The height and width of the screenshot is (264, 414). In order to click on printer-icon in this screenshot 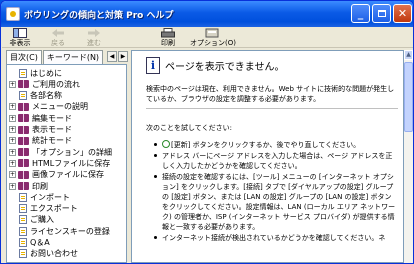, I will do `click(168, 33)`.